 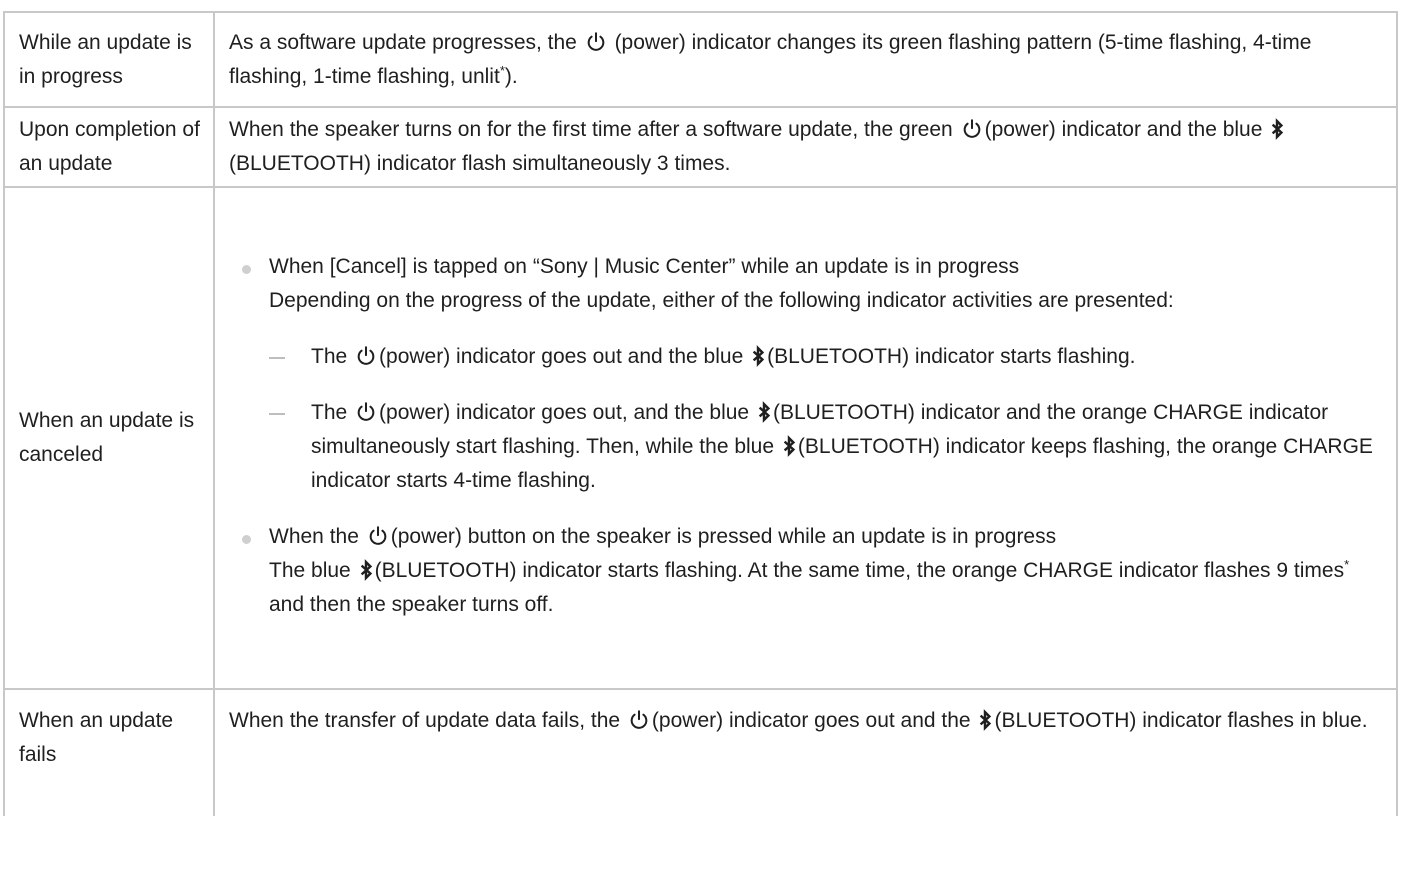 I want to click on row-label: When an update is canceled, so click(x=109, y=438).